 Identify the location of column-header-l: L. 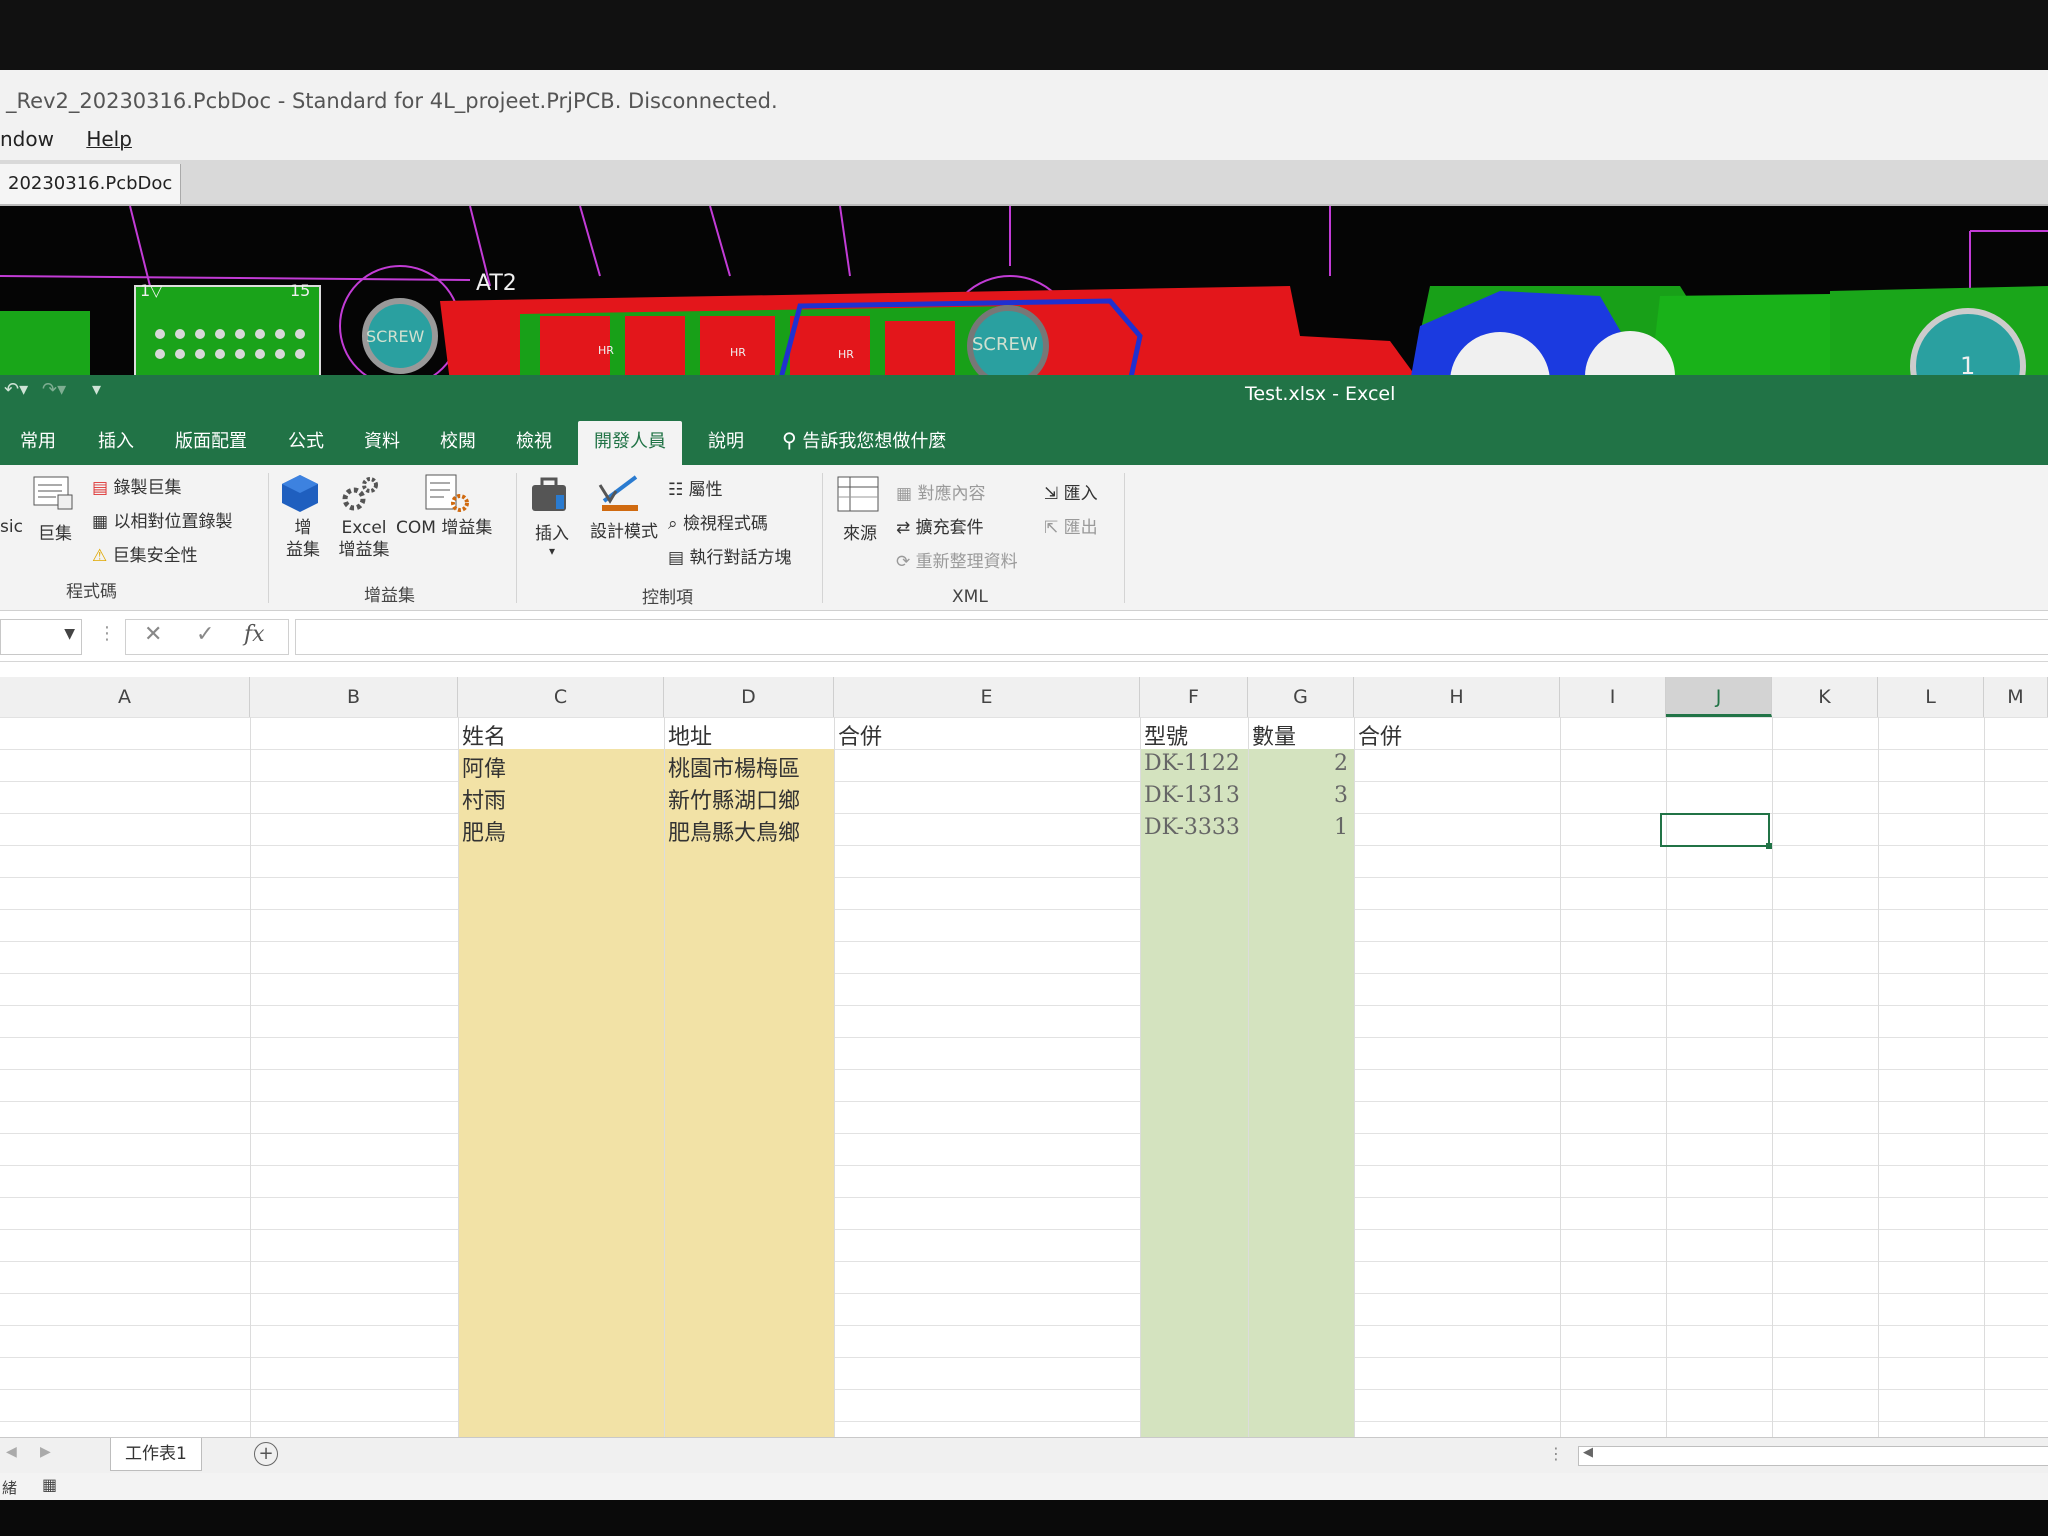
(1931, 697).